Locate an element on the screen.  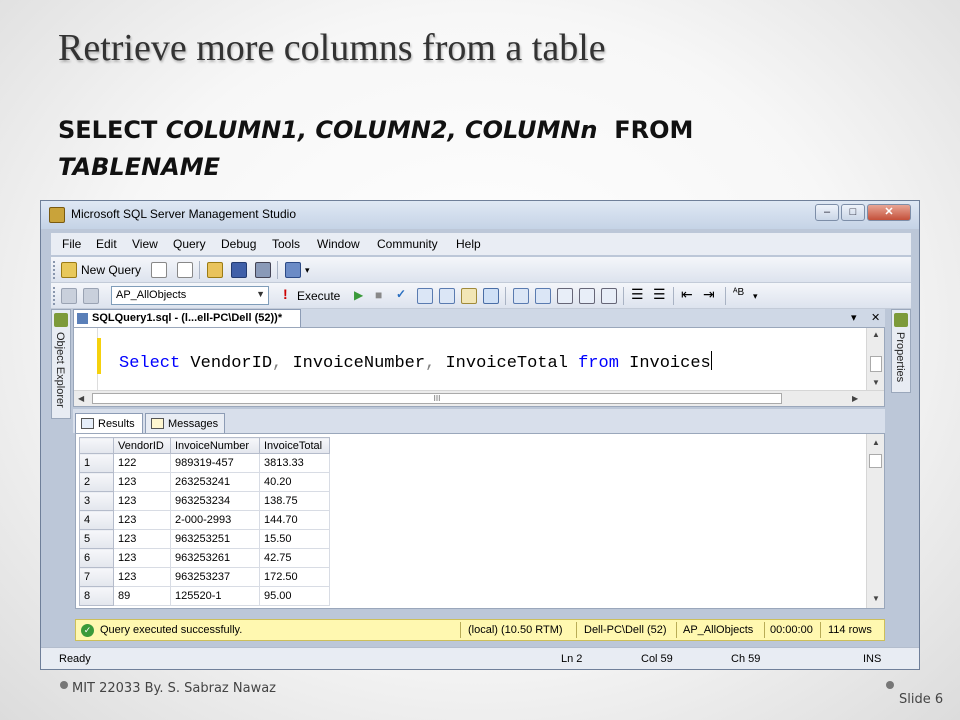
properties-tab: Properties is located at coordinates (901, 351).